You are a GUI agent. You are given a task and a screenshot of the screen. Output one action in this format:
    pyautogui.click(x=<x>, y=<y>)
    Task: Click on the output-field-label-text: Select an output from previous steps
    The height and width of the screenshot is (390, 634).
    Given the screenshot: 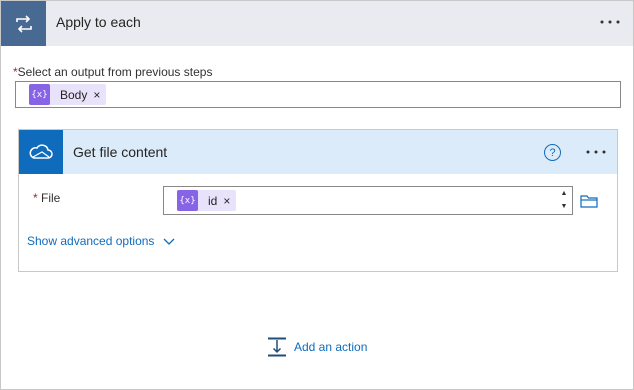 What is the action you would take?
    pyautogui.click(x=115, y=72)
    